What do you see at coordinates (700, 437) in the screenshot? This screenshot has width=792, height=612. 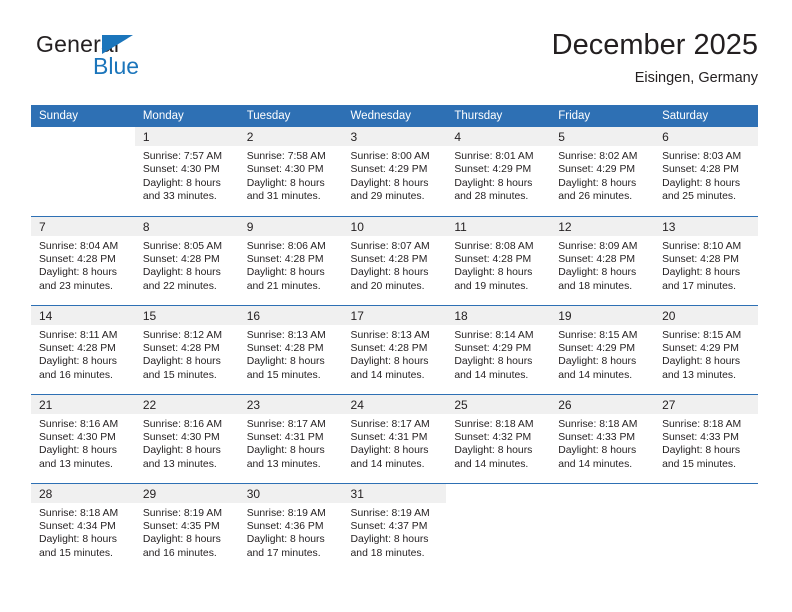 I see `day-detail-line: Sunset: 4:33 PM` at bounding box center [700, 437].